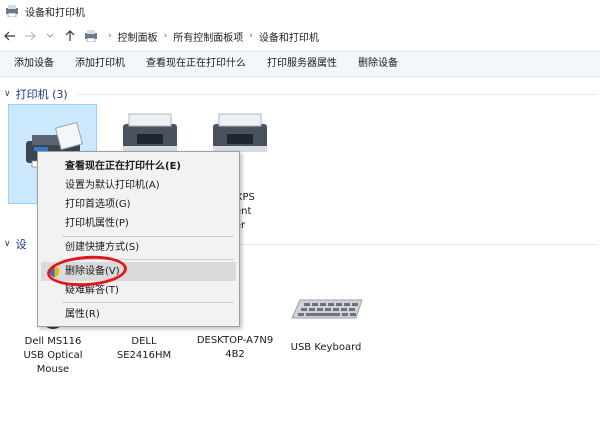  I want to click on devices-group-header: ∨ 设, so click(15, 244).